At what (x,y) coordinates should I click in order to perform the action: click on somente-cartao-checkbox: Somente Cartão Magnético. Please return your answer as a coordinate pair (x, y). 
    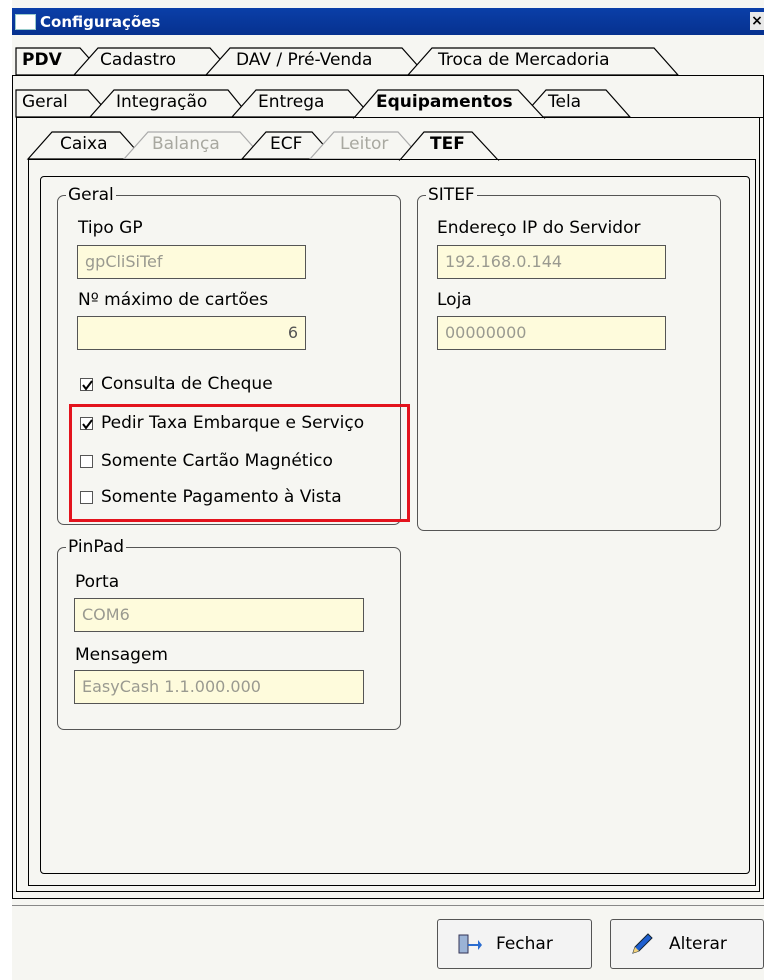
    Looking at the image, I should click on (206, 461).